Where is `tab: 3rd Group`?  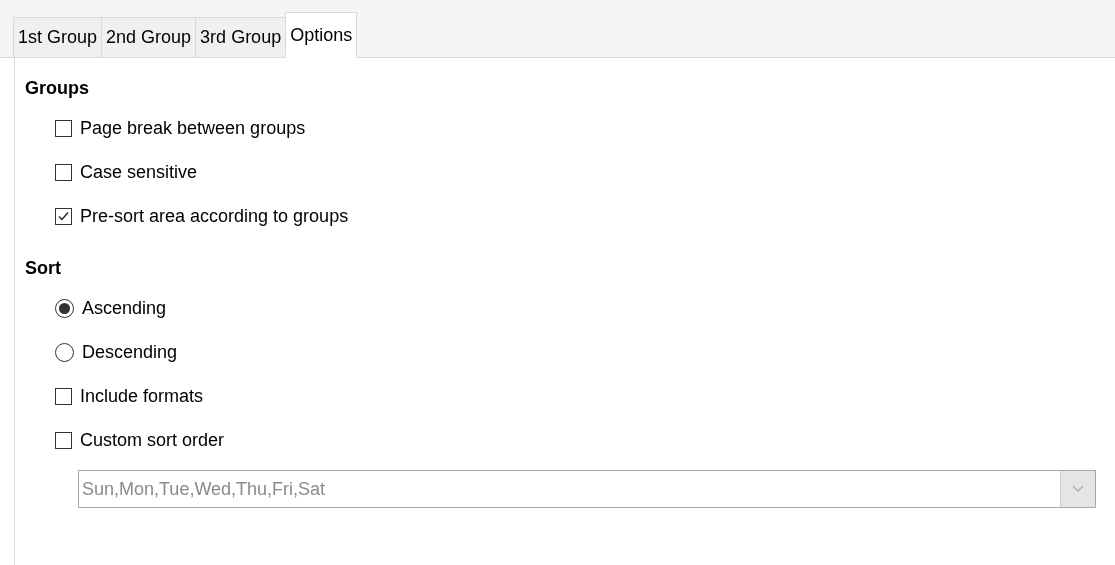
tab: 3rd Group is located at coordinates (241, 37).